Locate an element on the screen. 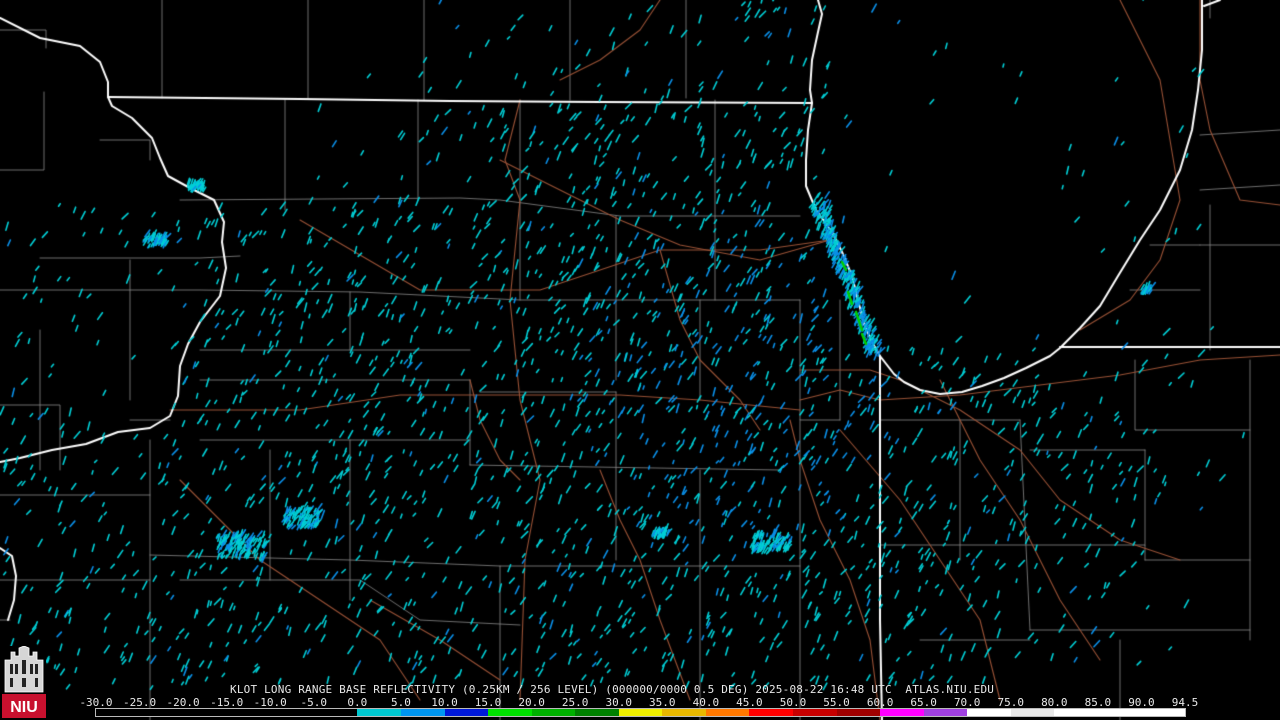 This screenshot has height=720, width=1280. niu-logo-icon: NIU is located at coordinates (24, 682).